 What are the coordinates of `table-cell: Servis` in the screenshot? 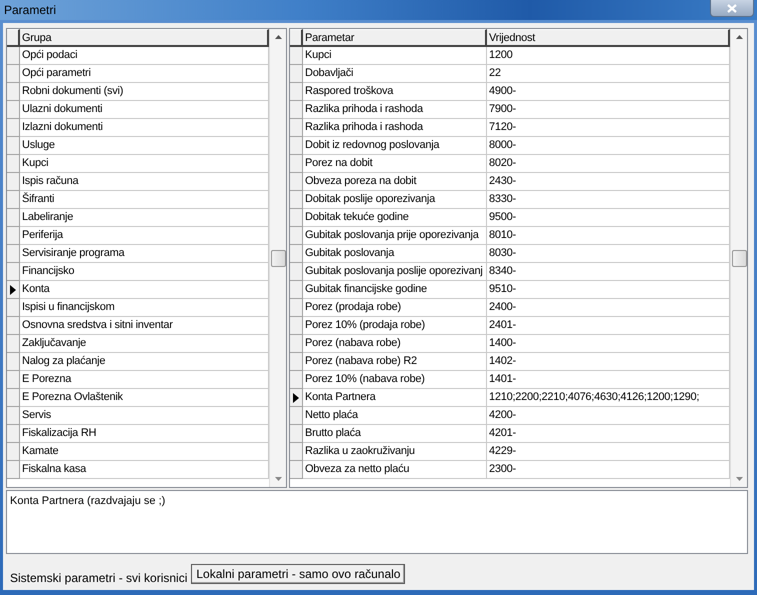 It's located at (144, 416).